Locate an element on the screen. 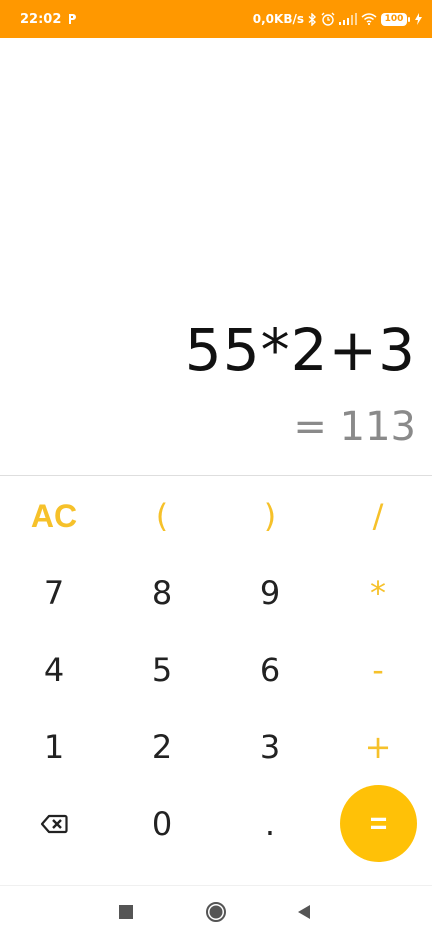  digit-7-button: 7 is located at coordinates (54, 593).